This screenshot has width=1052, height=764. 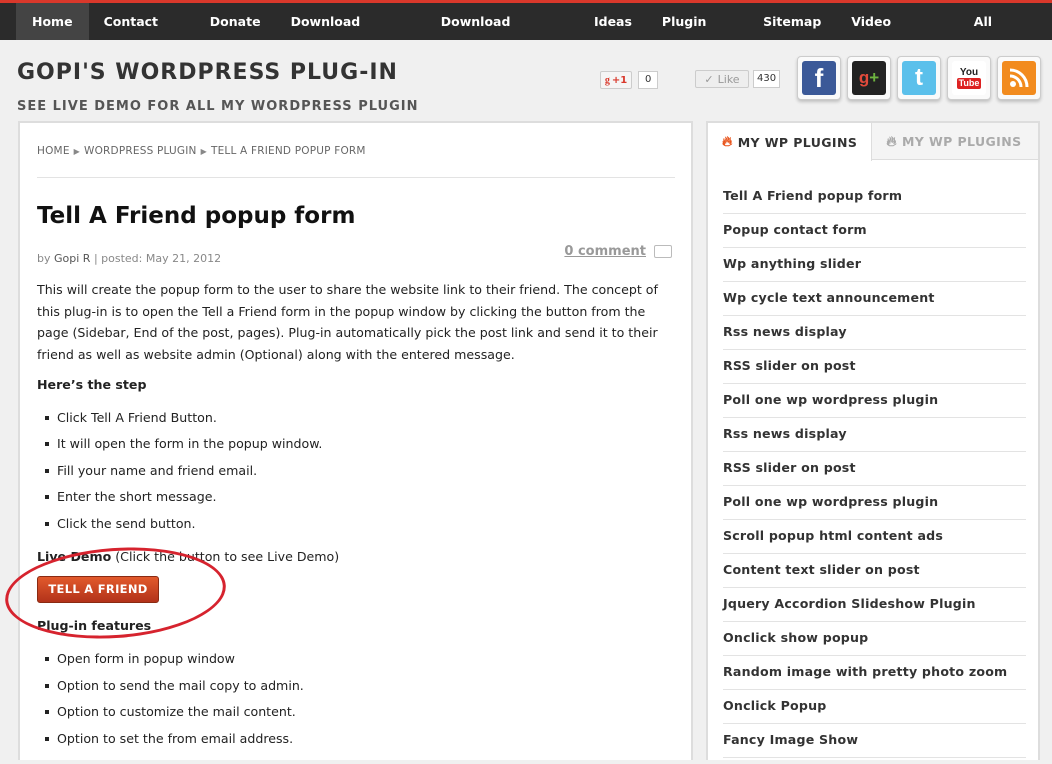 I want to click on google-plus-one-button: g +1, so click(x=616, y=80).